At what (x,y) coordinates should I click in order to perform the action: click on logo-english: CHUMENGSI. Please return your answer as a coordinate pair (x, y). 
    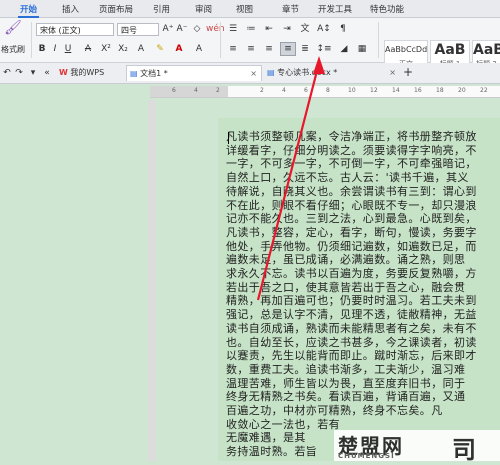
    Looking at the image, I should click on (366, 456).